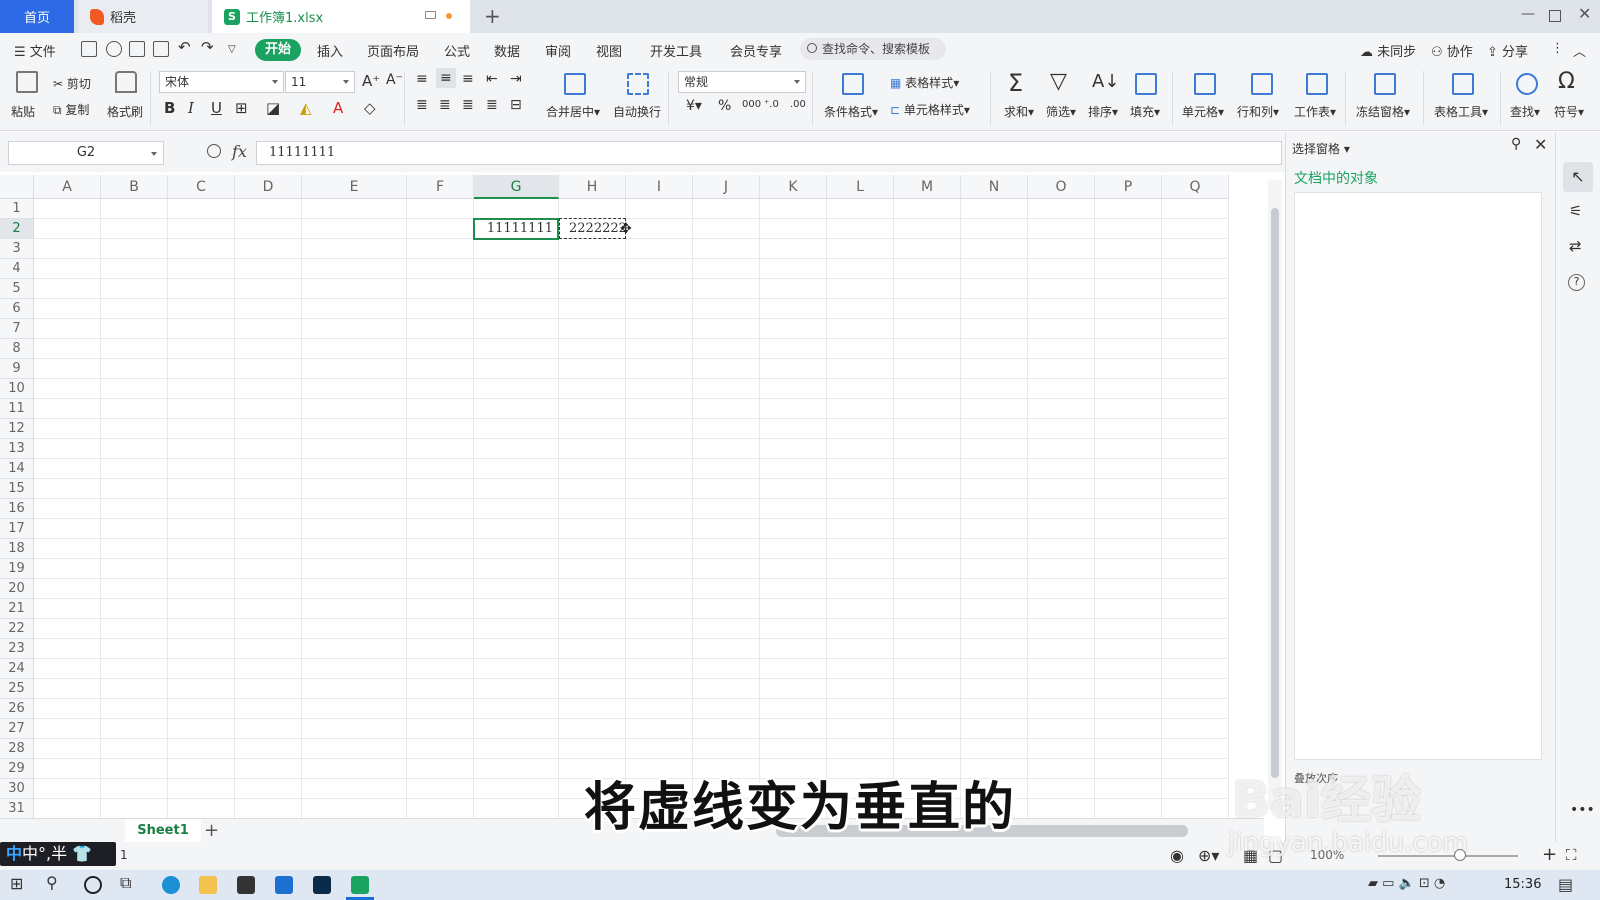 The width and height of the screenshot is (1600, 900). I want to click on indent-increase-icon: ⇥, so click(516, 79).